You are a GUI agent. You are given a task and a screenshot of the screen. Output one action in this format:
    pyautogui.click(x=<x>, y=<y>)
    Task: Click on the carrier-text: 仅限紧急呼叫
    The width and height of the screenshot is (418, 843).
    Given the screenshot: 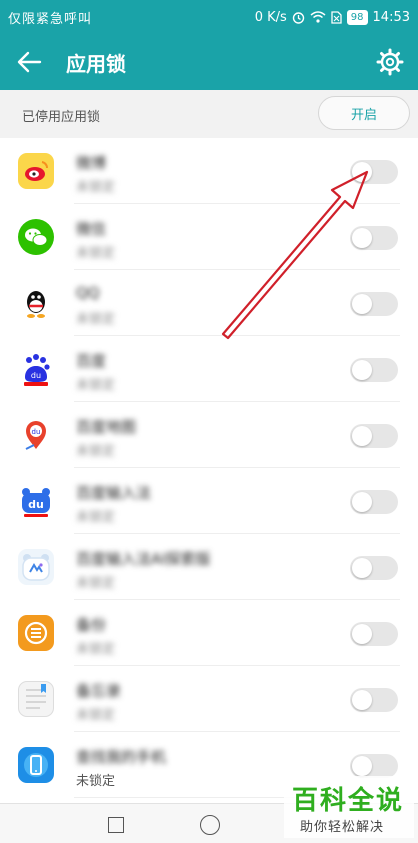 What is the action you would take?
    pyautogui.click(x=50, y=19)
    